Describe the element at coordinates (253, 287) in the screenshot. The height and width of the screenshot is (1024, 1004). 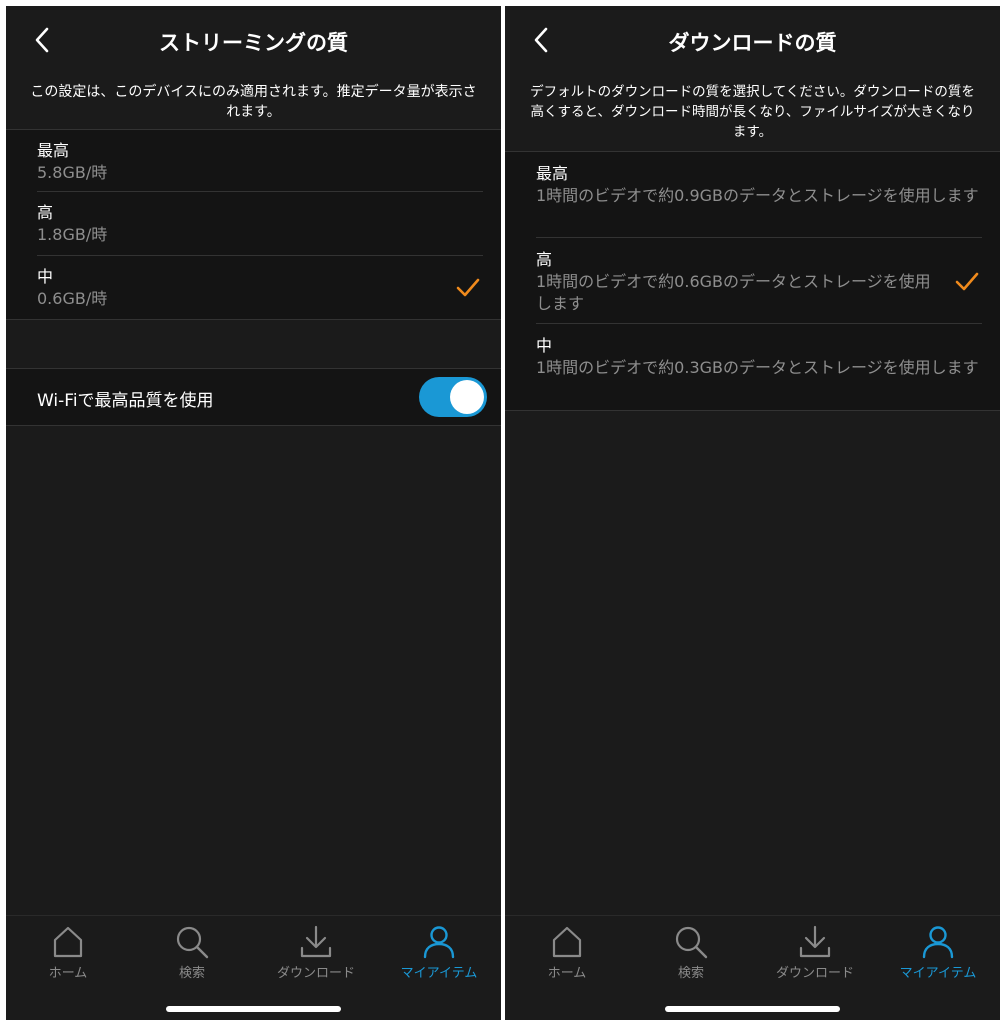
I see `quality-option-medium: 中 0.6GB/時` at that location.